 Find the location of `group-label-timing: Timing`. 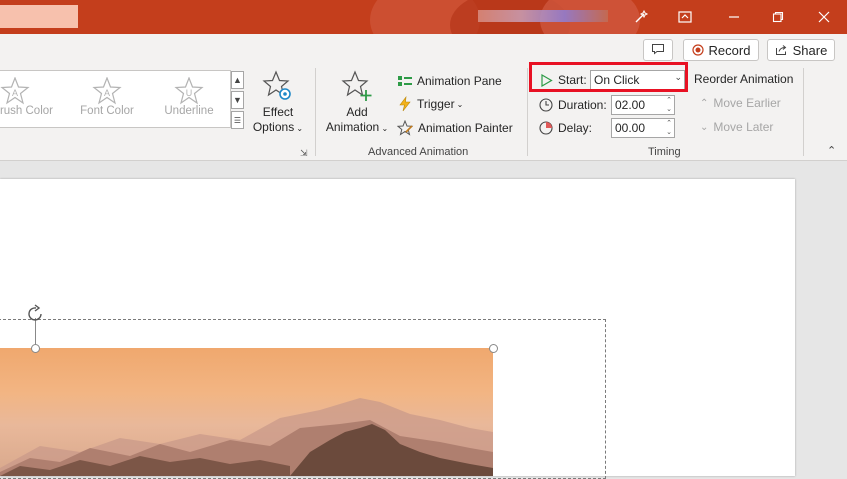

group-label-timing: Timing is located at coordinates (664, 152).